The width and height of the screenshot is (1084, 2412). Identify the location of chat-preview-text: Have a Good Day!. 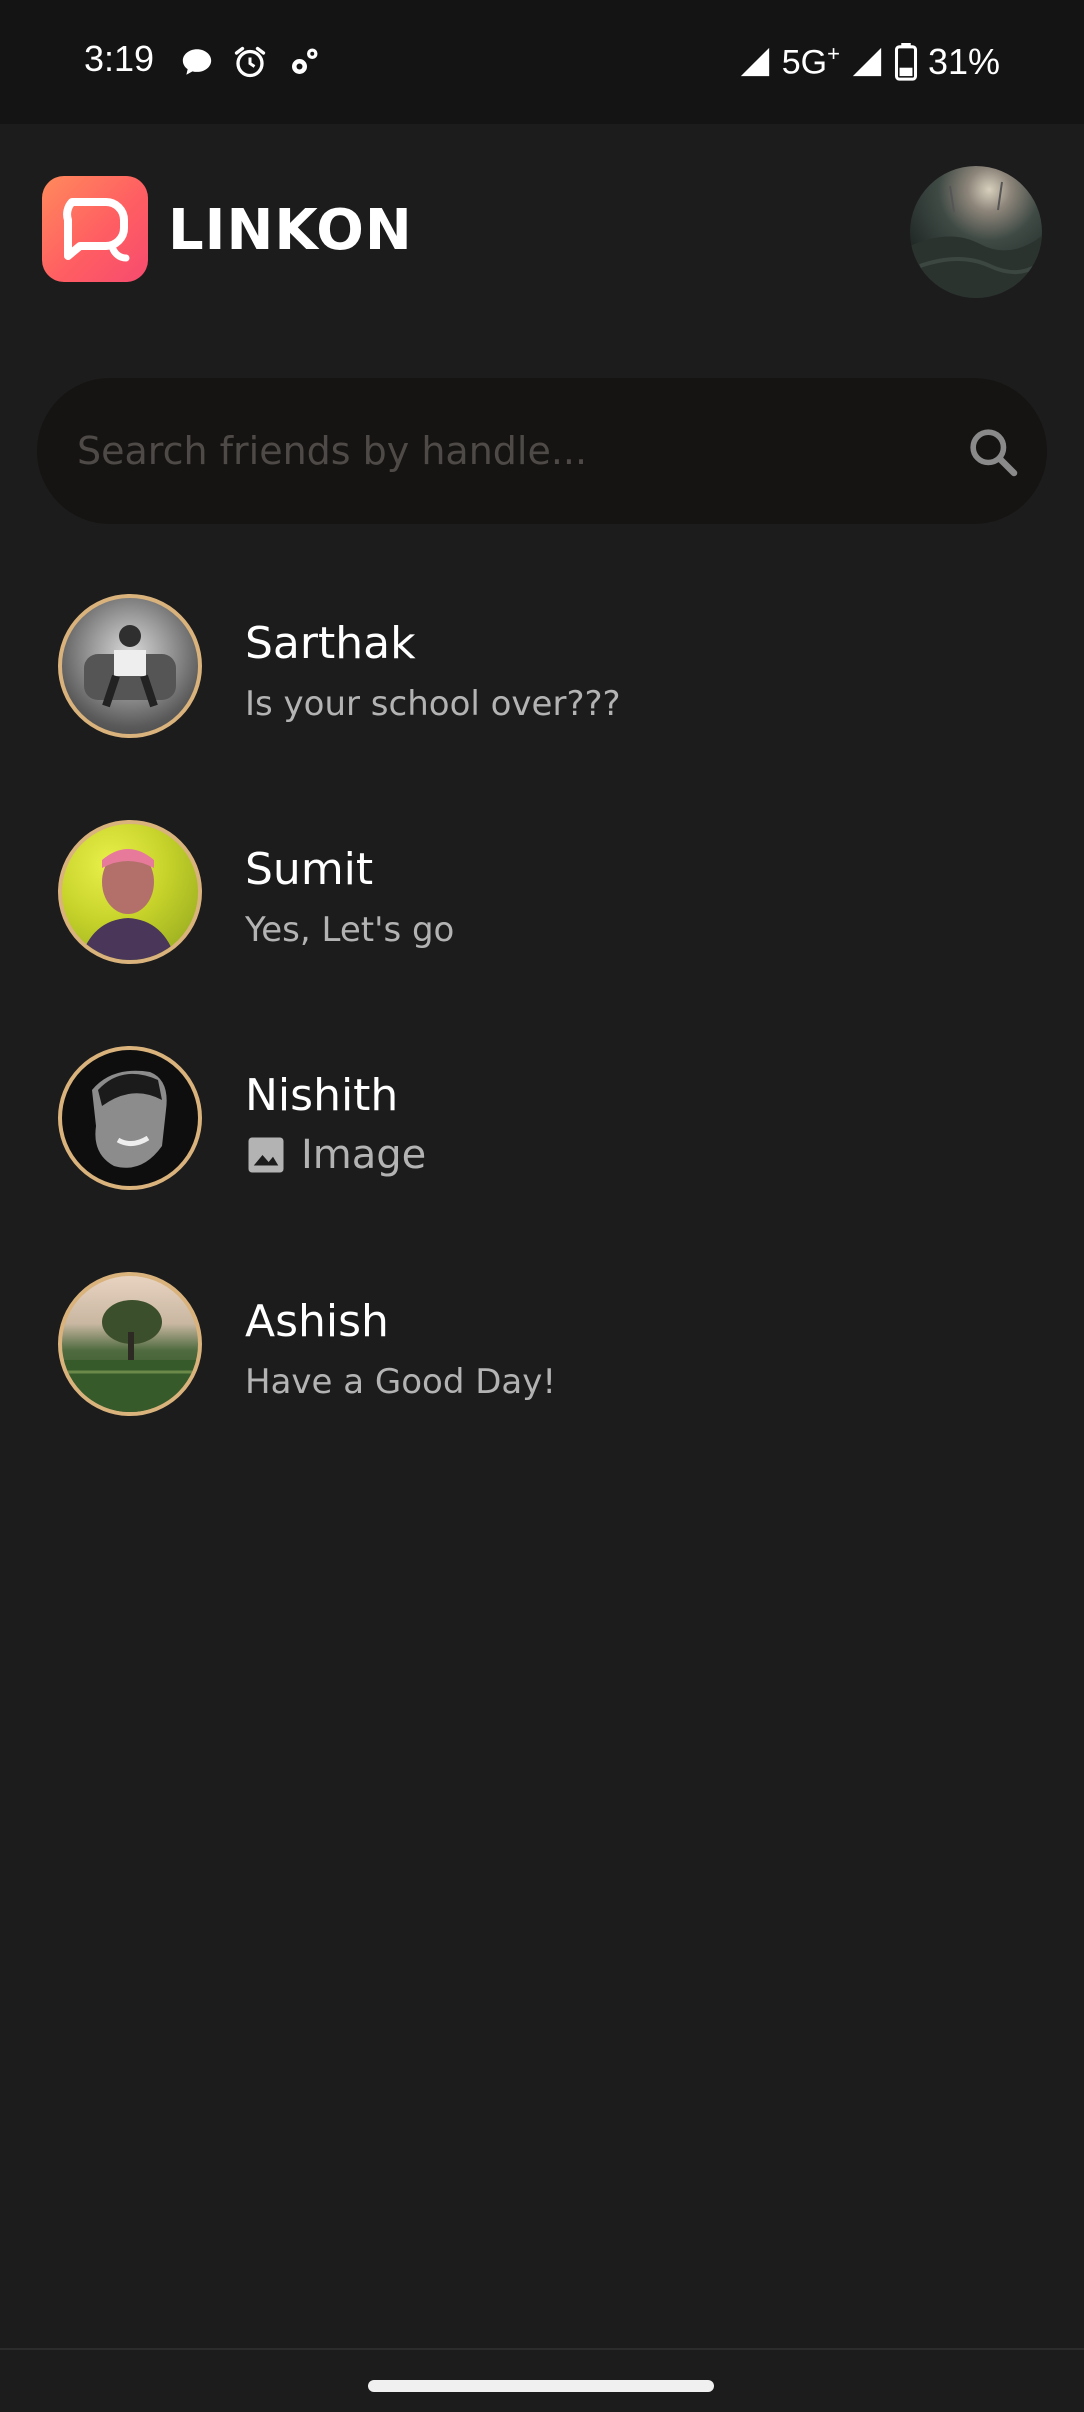
(400, 1382).